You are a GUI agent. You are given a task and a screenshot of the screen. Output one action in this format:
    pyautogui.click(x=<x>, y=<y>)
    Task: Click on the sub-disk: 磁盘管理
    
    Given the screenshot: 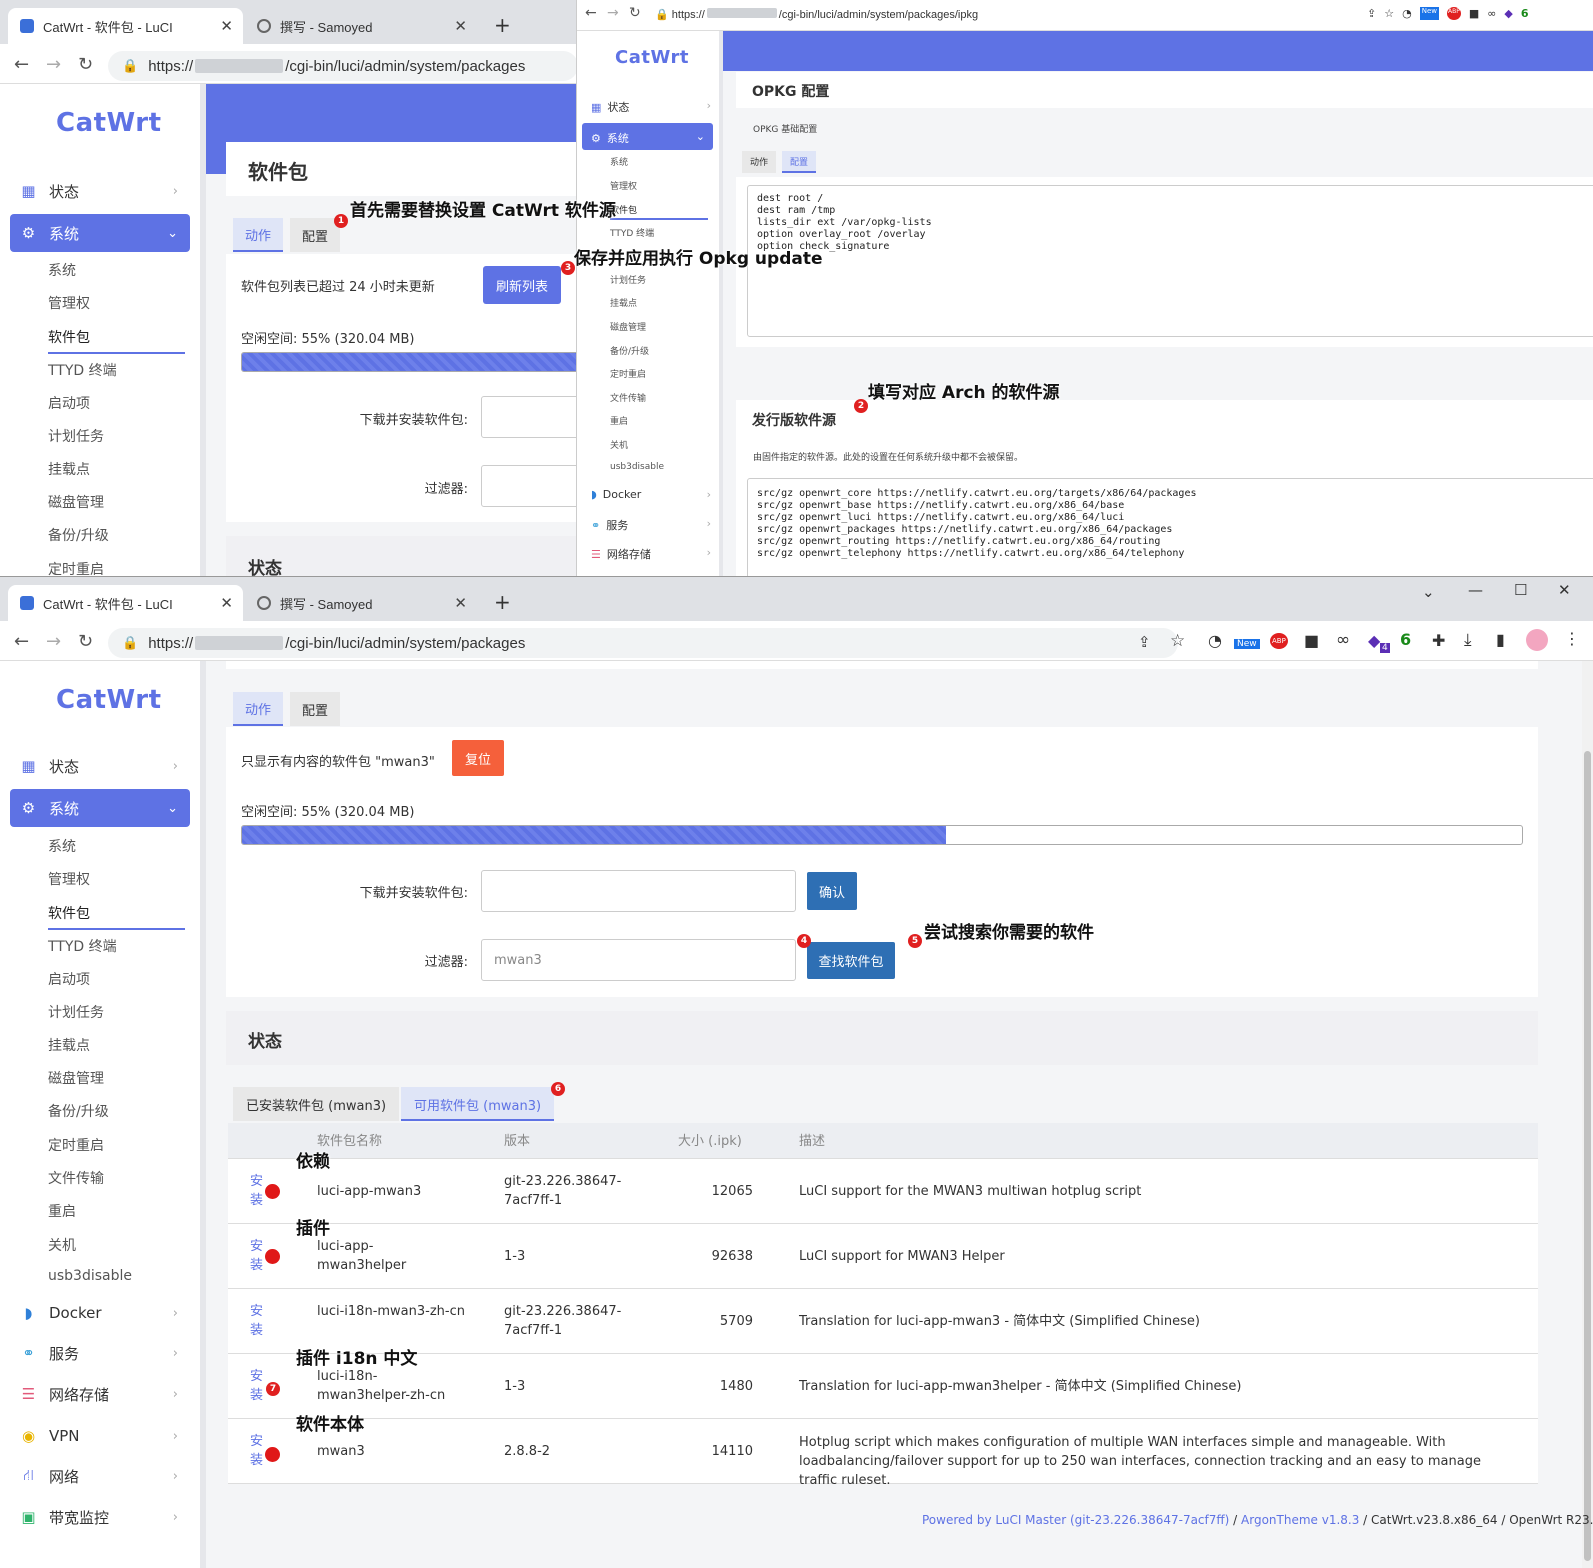 What is the action you would take?
    pyautogui.click(x=76, y=1078)
    